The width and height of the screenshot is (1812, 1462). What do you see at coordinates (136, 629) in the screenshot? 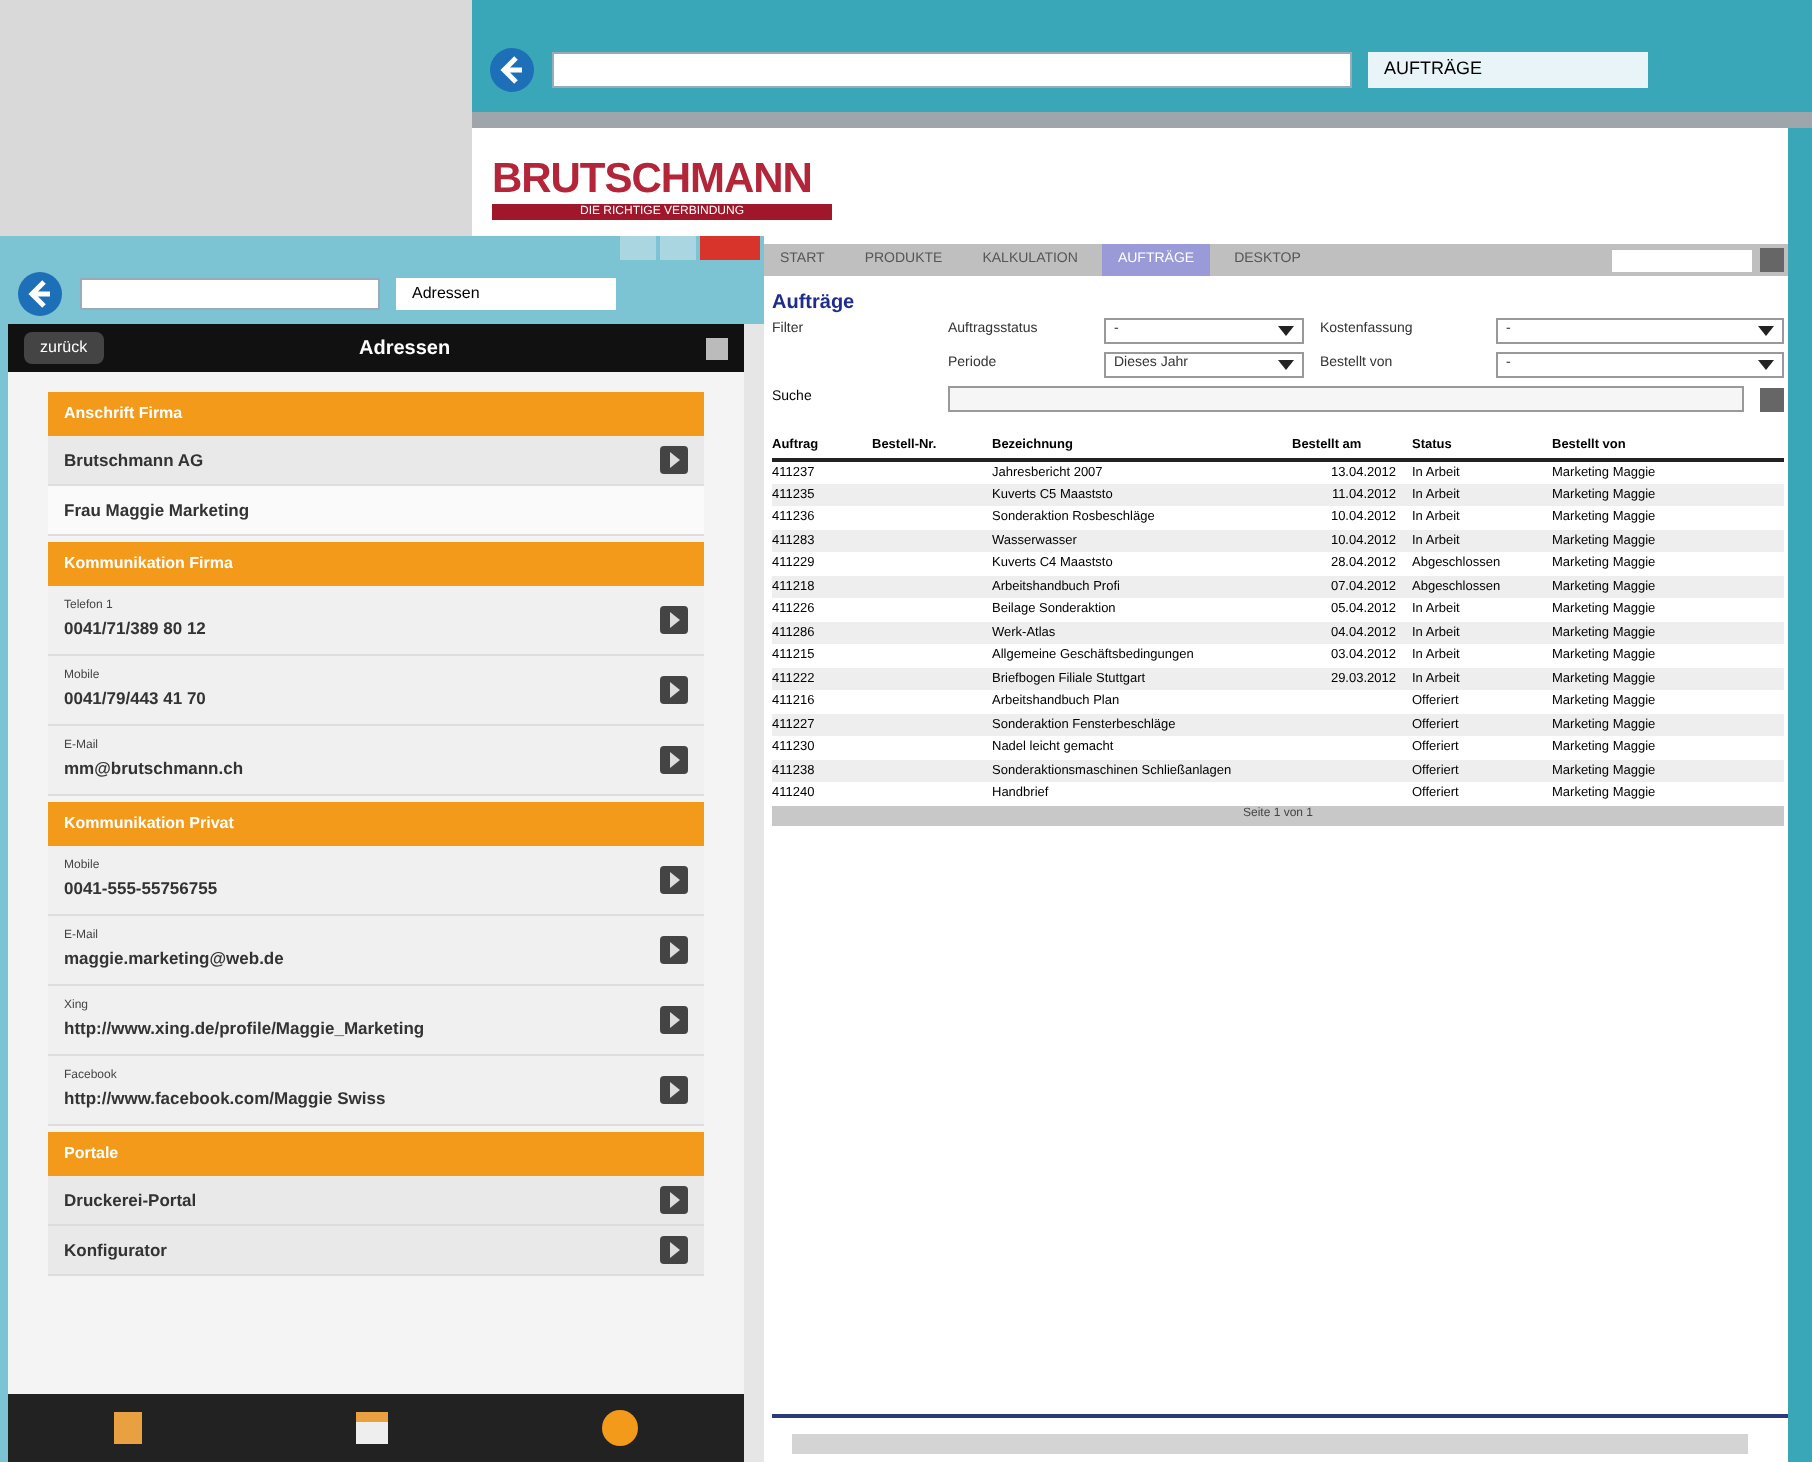
I see `list-item-text: 0041/71/389 80 12` at bounding box center [136, 629].